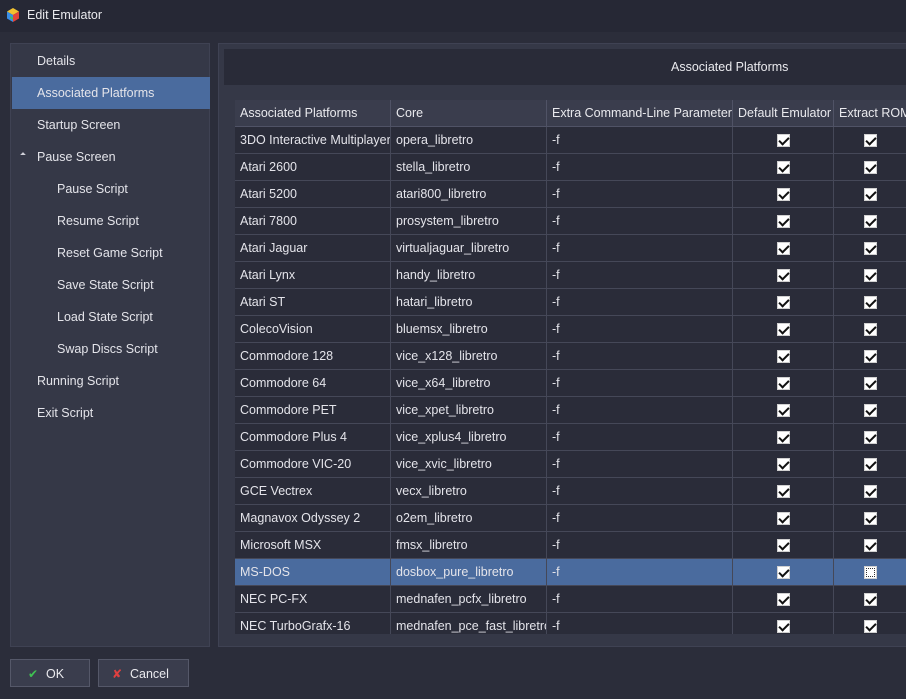  I want to click on sidebar-item-resume-script: Resume Script, so click(111, 221).